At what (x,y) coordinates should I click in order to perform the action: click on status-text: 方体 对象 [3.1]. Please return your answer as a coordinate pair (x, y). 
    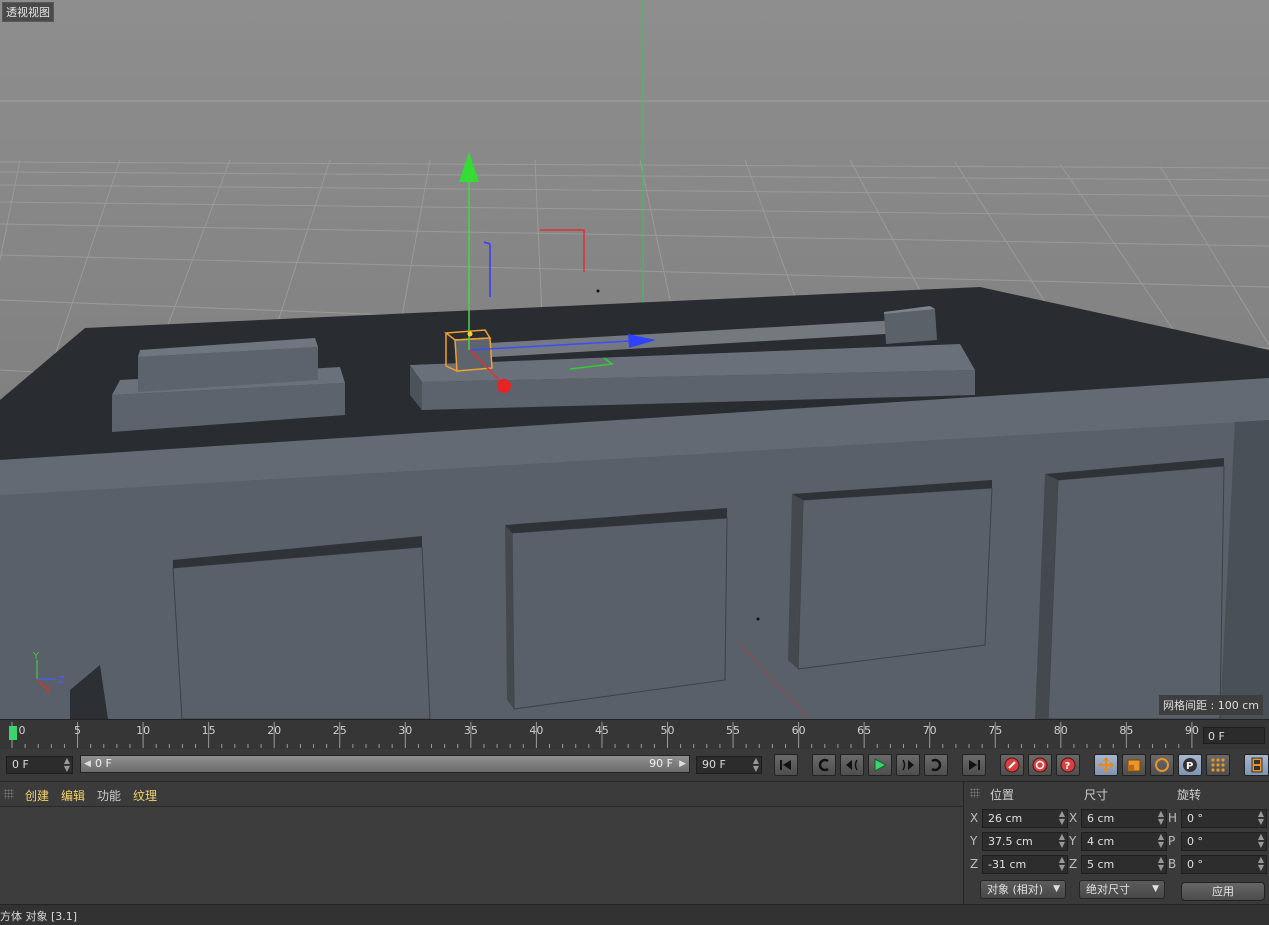
    Looking at the image, I should click on (39, 916).